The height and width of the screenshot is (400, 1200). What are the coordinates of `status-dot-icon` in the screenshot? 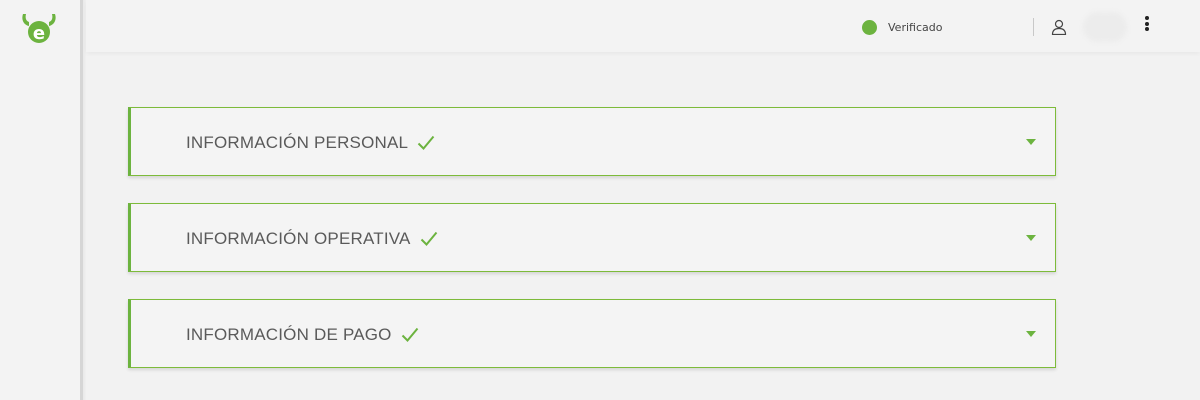 It's located at (869, 27).